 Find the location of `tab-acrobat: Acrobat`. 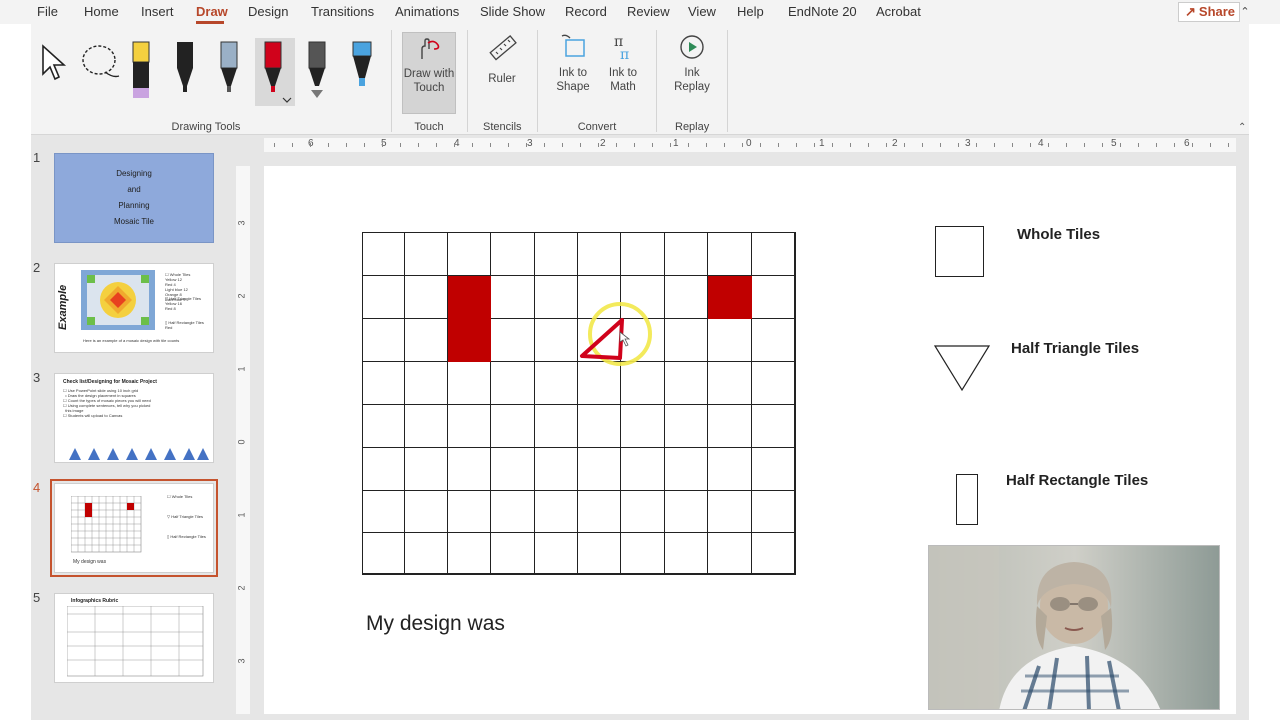

tab-acrobat: Acrobat is located at coordinates (898, 11).